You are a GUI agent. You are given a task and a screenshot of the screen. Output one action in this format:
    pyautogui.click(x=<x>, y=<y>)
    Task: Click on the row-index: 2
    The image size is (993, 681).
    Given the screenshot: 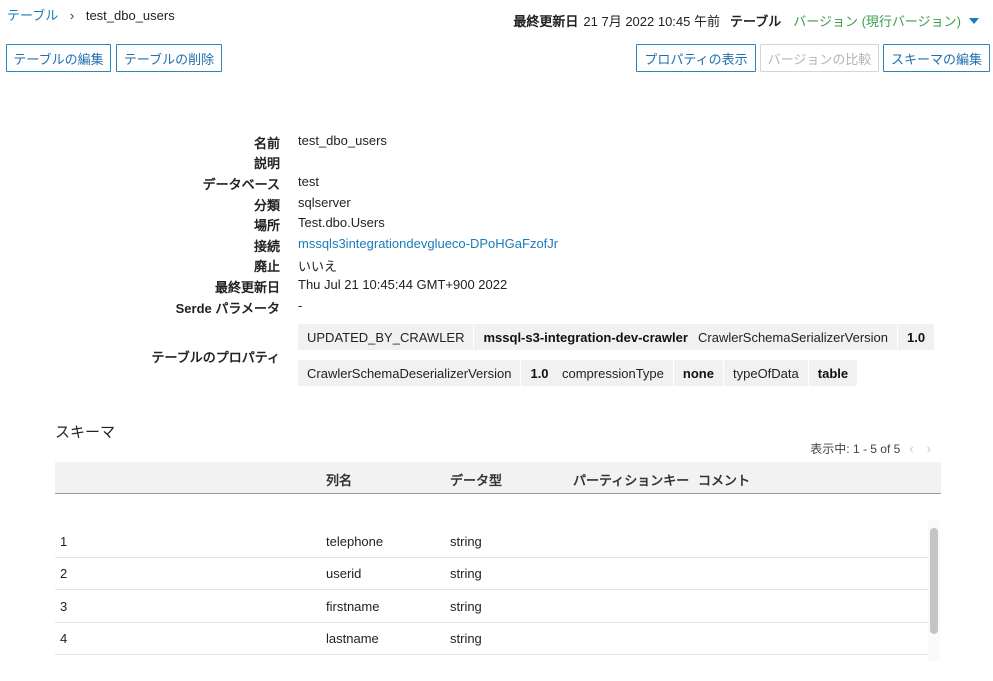 What is the action you would take?
    pyautogui.click(x=64, y=573)
    